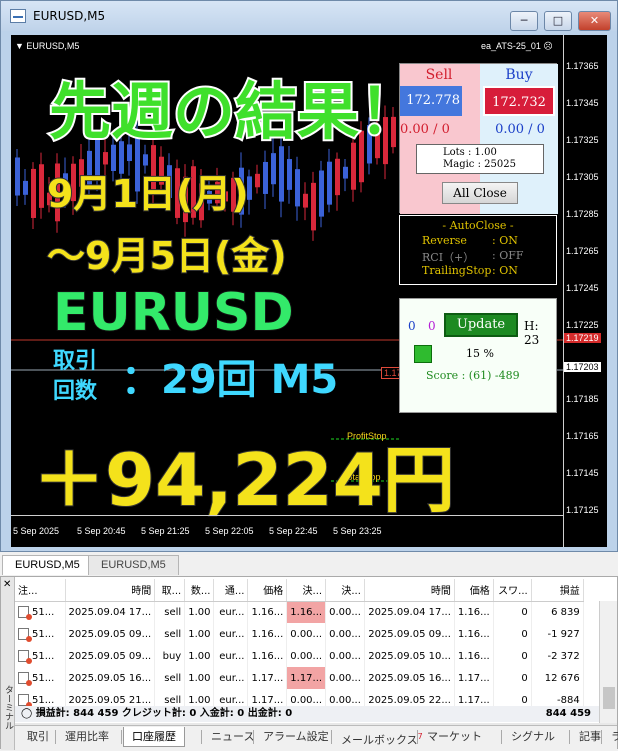  I want to click on terminal-tab: 口座履歴, so click(154, 737).